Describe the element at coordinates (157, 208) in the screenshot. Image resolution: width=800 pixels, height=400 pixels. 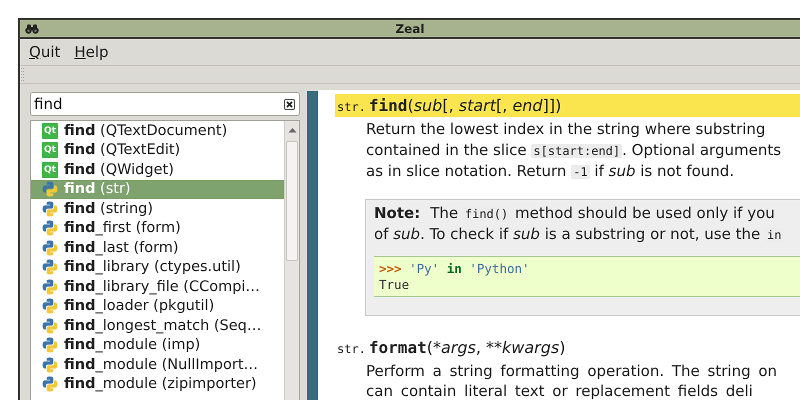
I see `result-item: find (string)` at that location.